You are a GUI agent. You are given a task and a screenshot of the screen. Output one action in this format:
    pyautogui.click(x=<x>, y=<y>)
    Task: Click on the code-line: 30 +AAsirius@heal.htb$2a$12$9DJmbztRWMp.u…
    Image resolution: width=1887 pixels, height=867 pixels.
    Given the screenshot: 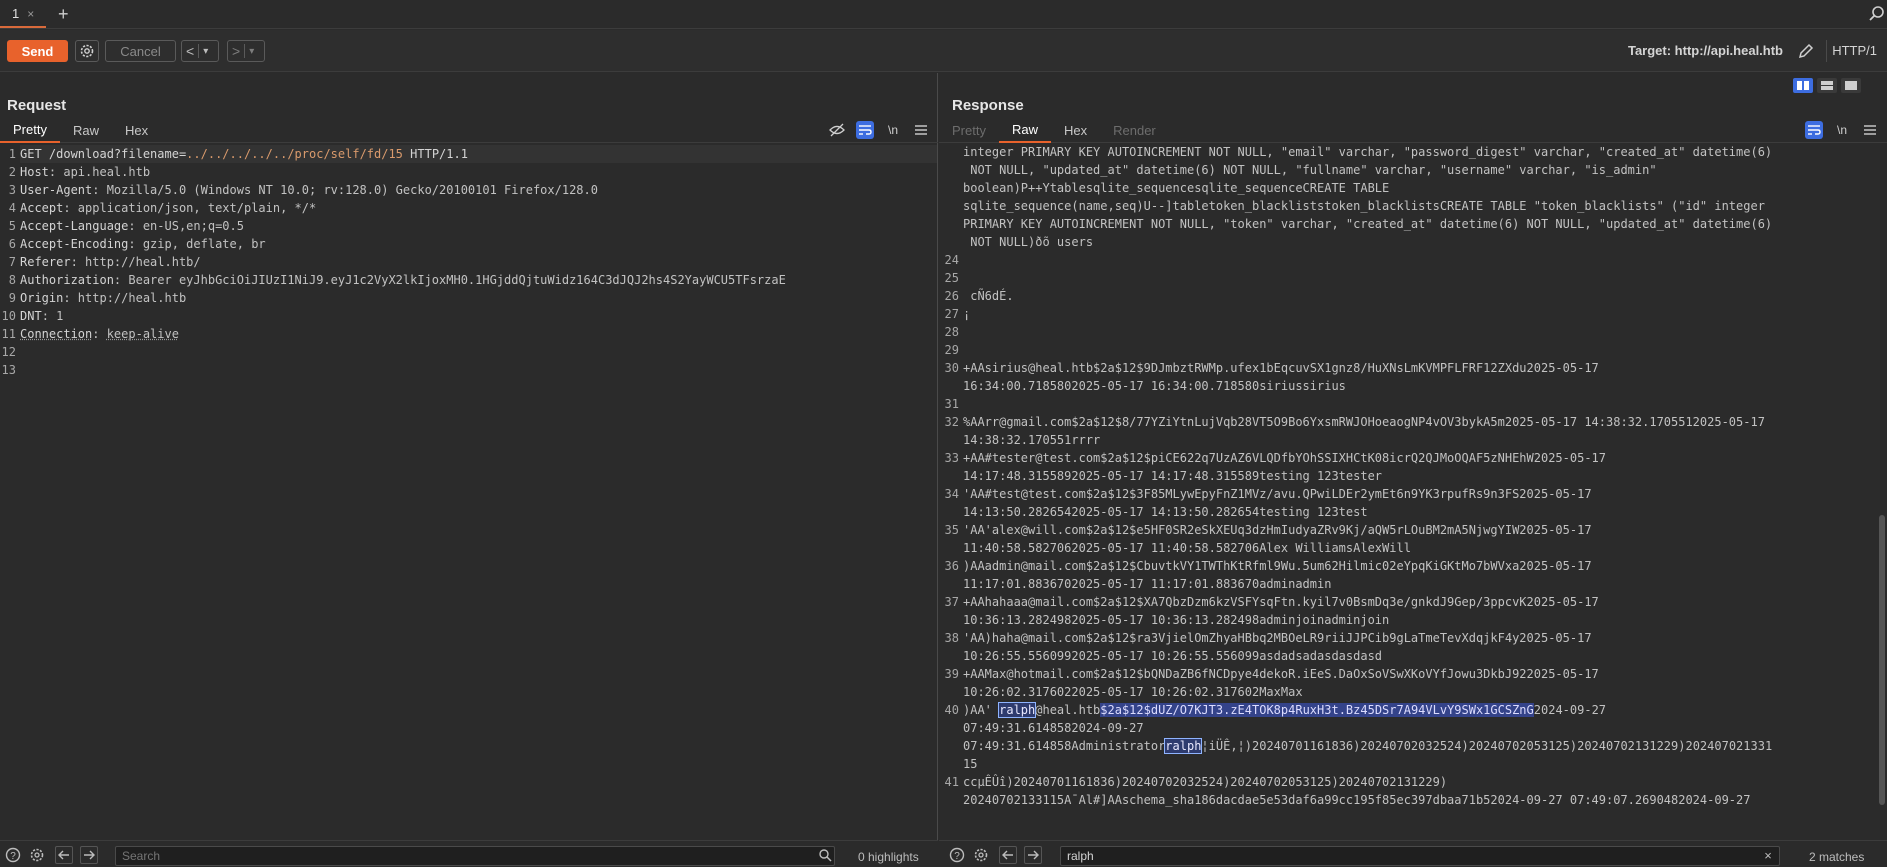 What is the action you would take?
    pyautogui.click(x=1413, y=368)
    